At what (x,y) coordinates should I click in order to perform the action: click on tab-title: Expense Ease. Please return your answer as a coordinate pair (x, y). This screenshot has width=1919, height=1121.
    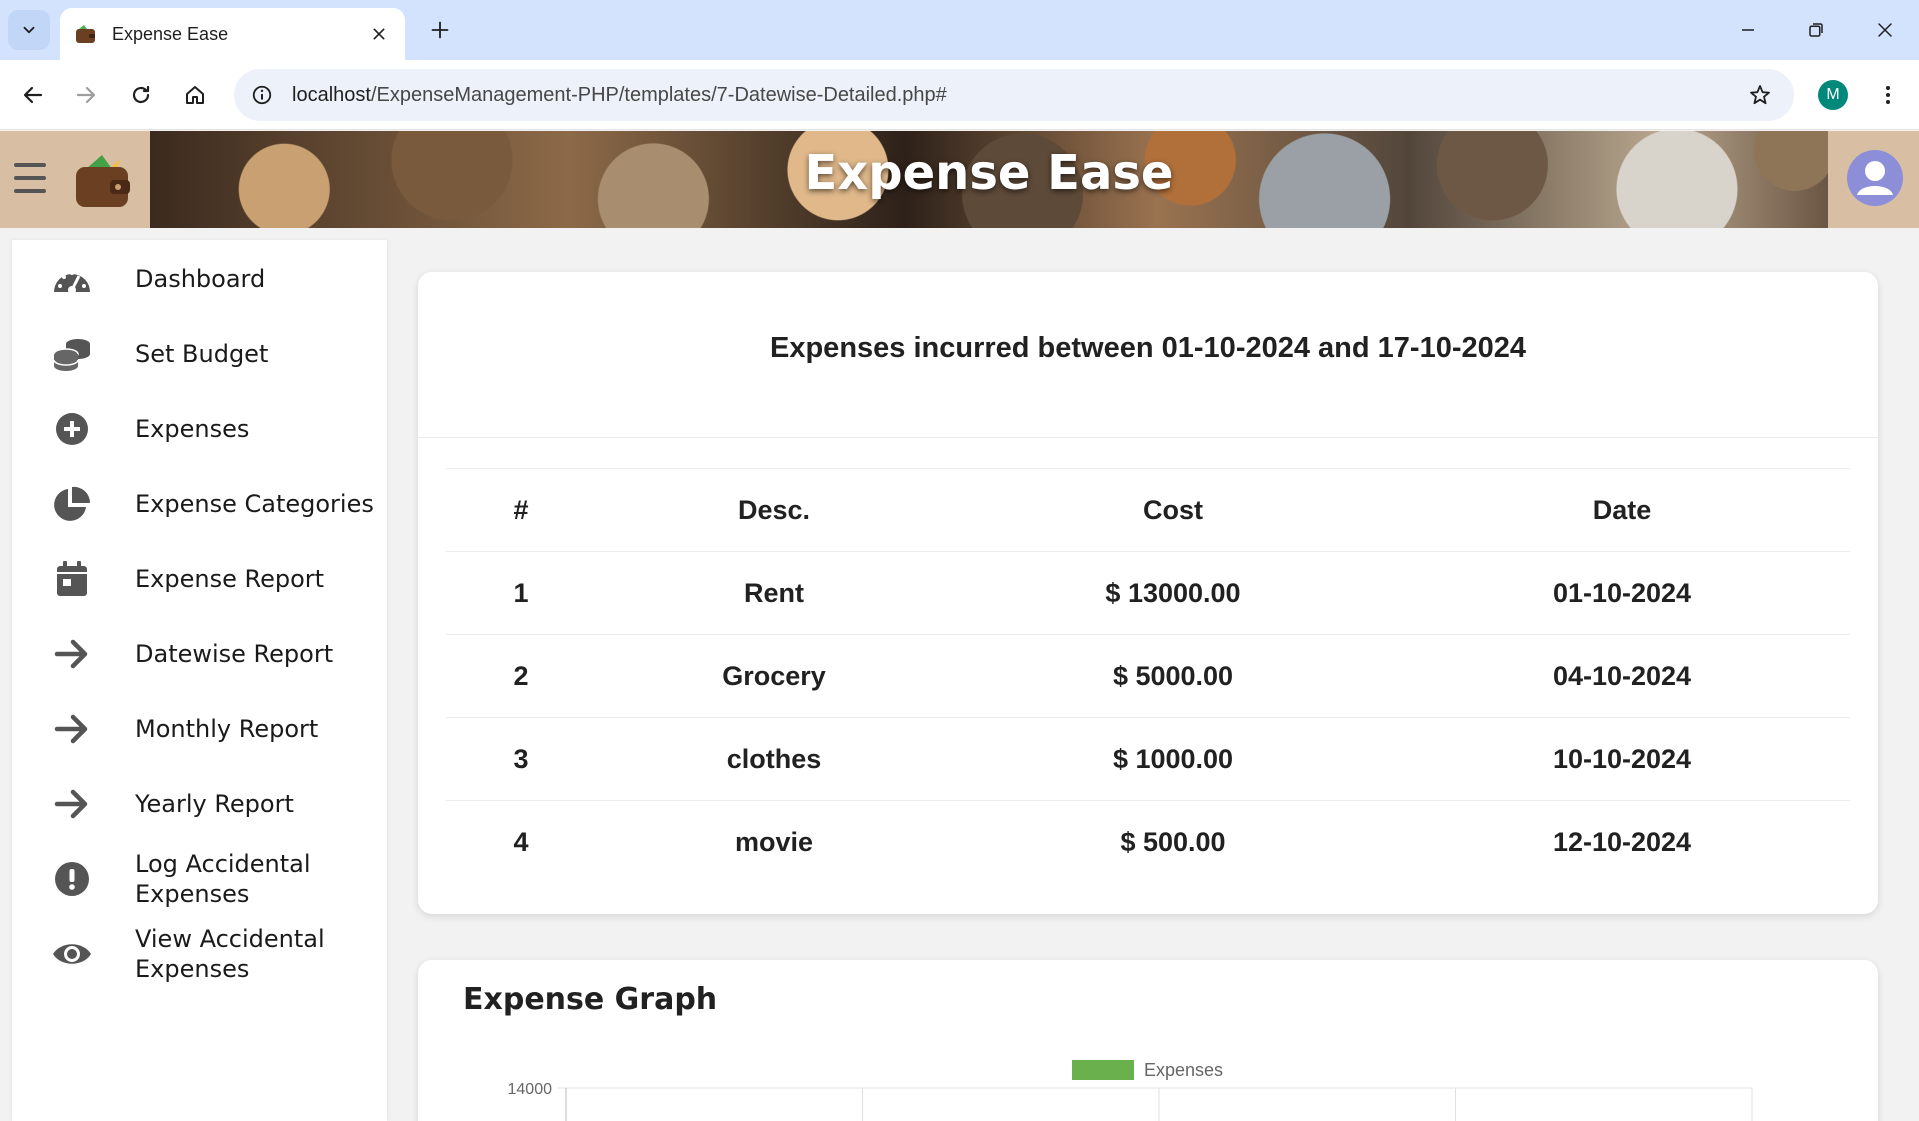
    Looking at the image, I should click on (170, 33).